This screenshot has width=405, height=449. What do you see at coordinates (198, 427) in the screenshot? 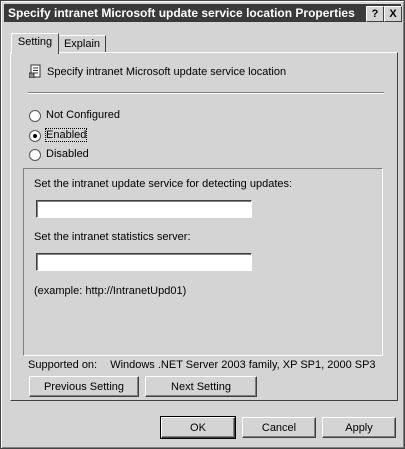
I see `ok-button: OK` at bounding box center [198, 427].